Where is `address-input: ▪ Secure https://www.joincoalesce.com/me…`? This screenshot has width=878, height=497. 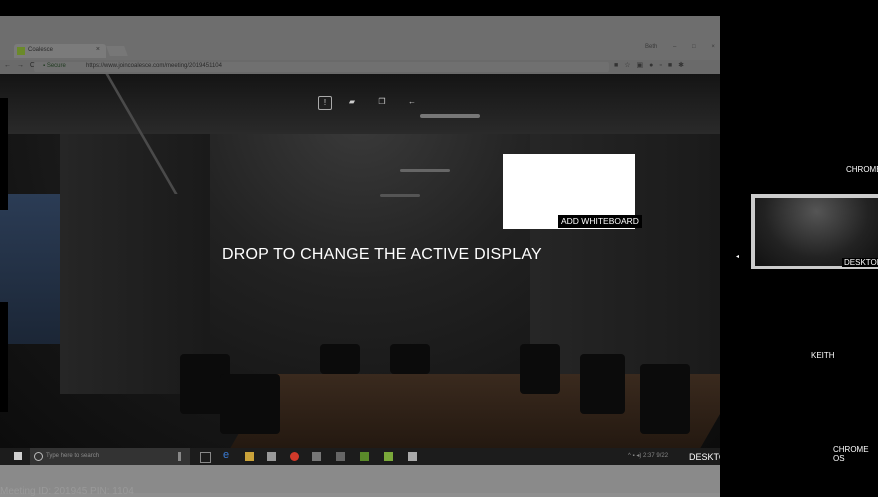 address-input: ▪ Secure https://www.joincoalesce.com/me… is located at coordinates (321, 67).